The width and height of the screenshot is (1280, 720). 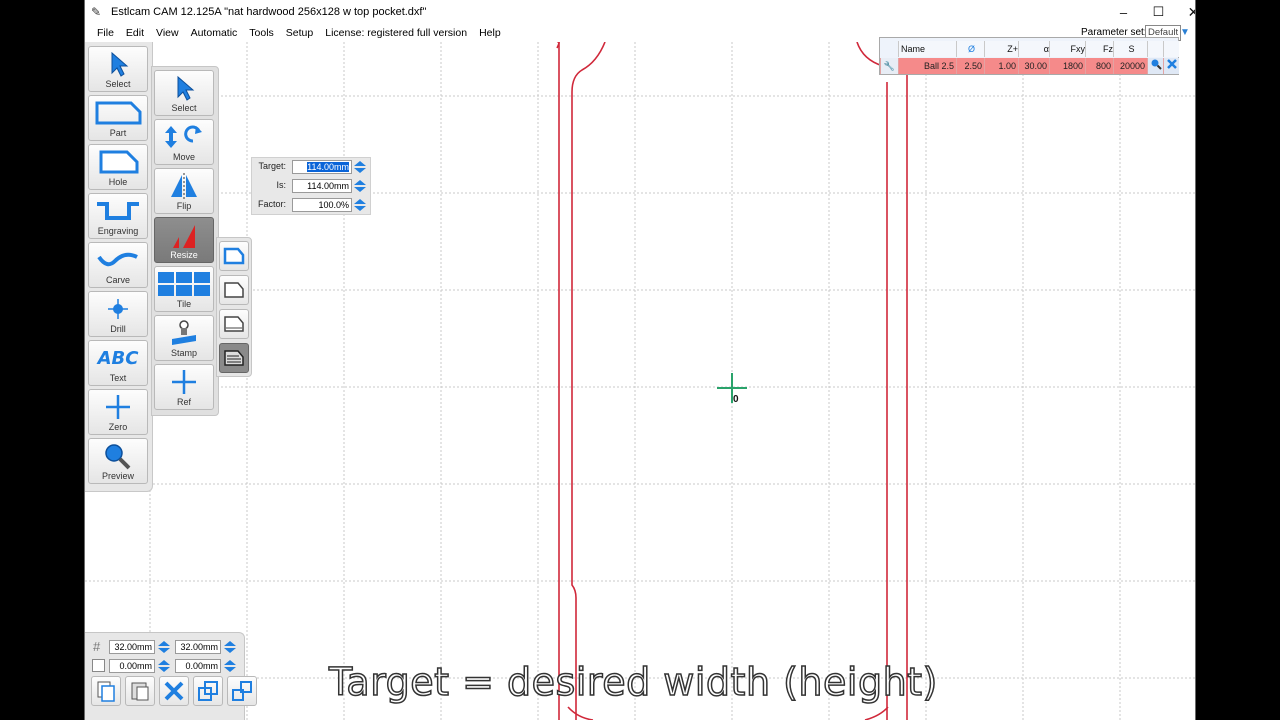 I want to click on menu-help: Help, so click(x=490, y=33).